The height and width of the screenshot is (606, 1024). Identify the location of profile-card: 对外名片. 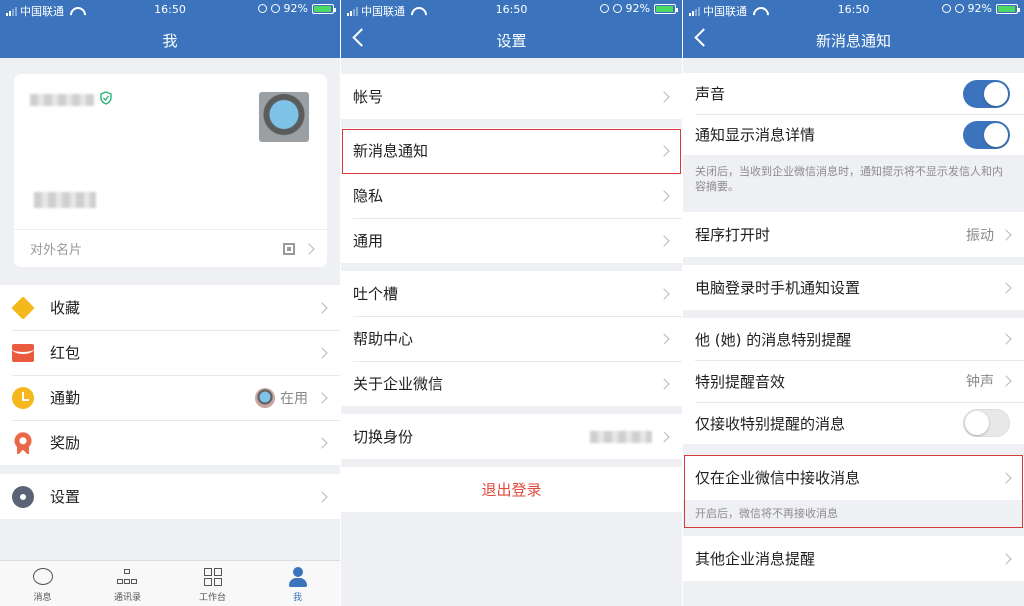
(170, 170).